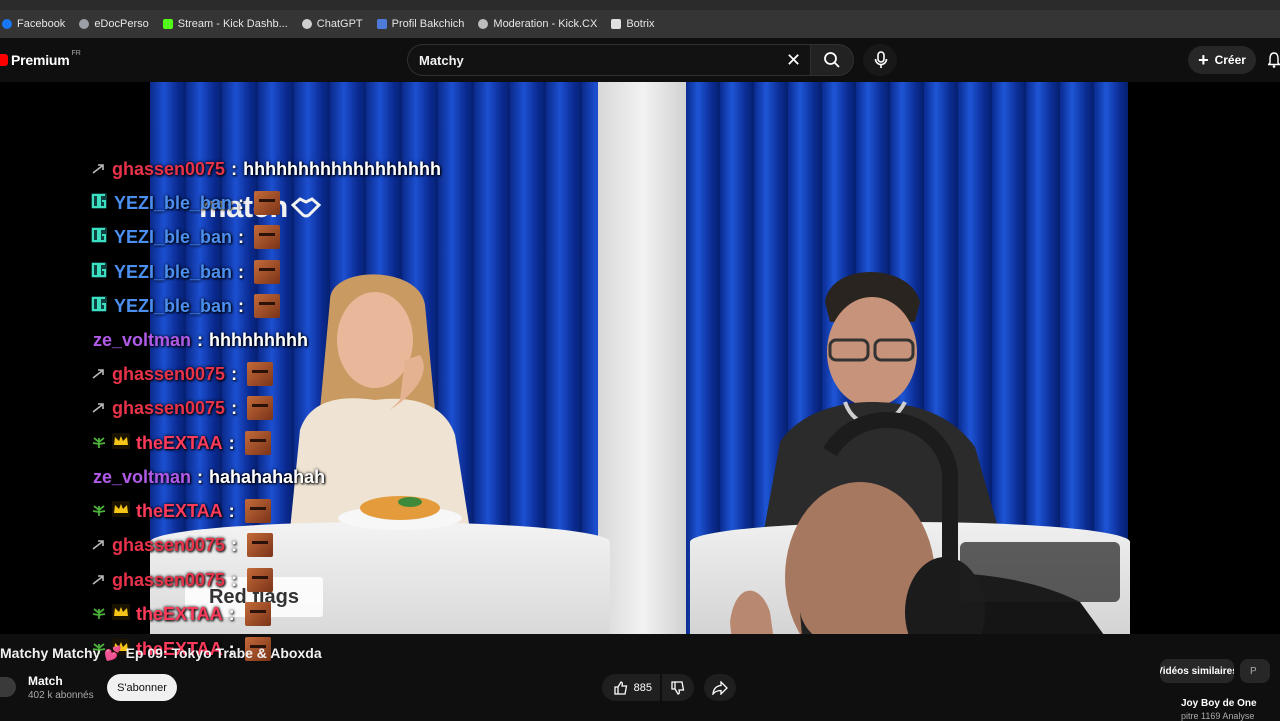 Image resolution: width=1280 pixels, height=721 pixels. I want to click on bakchich-icon, so click(381, 24).